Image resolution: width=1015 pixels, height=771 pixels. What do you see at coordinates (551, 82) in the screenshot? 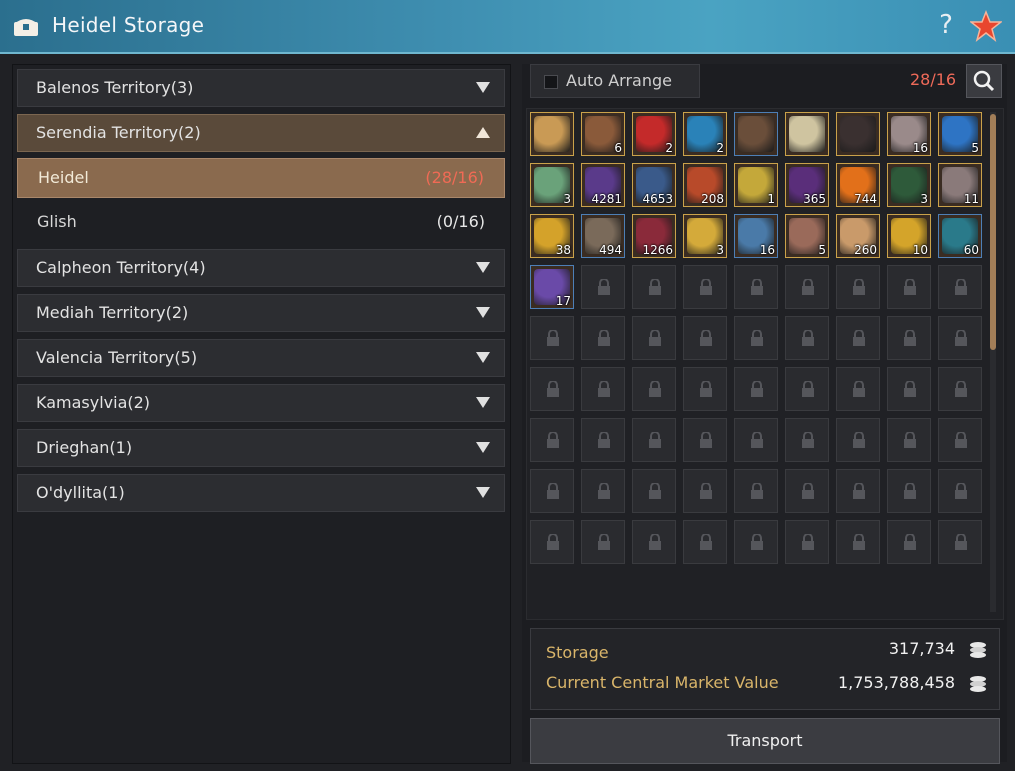
I see `auto-arrange-checkbox` at bounding box center [551, 82].